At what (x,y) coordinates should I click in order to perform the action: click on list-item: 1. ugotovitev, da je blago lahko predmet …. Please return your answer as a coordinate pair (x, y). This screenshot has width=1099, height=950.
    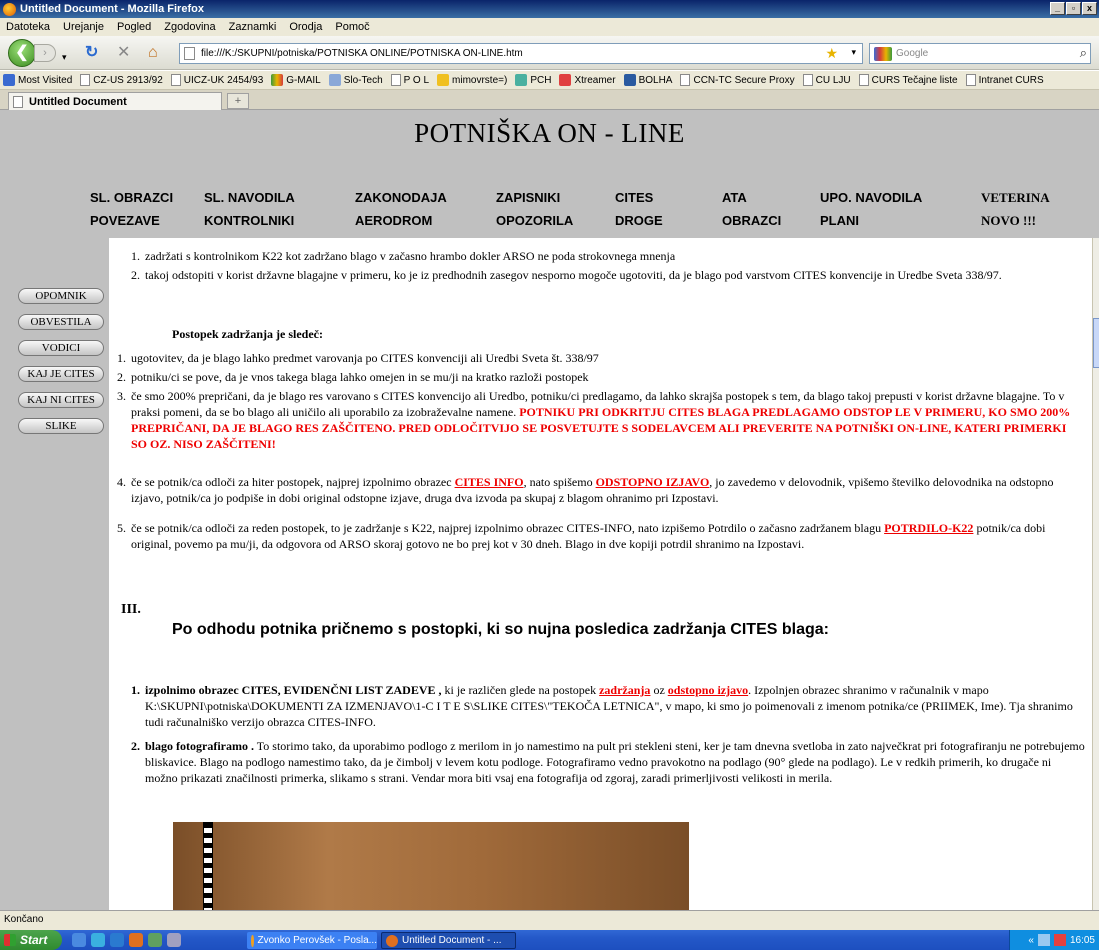
    Looking at the image, I should click on (358, 358).